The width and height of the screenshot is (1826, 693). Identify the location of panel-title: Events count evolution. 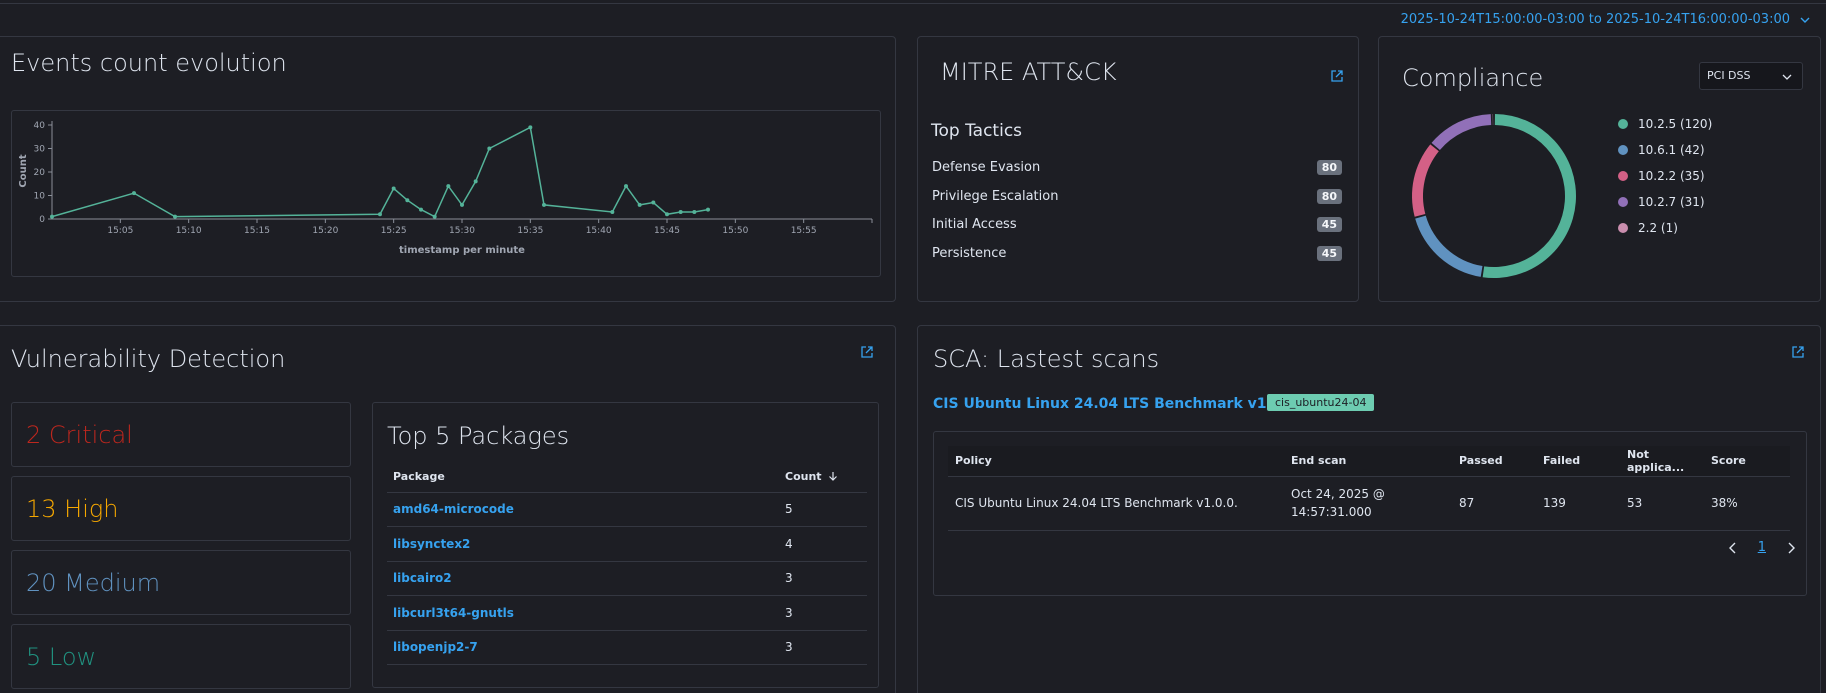
(149, 63).